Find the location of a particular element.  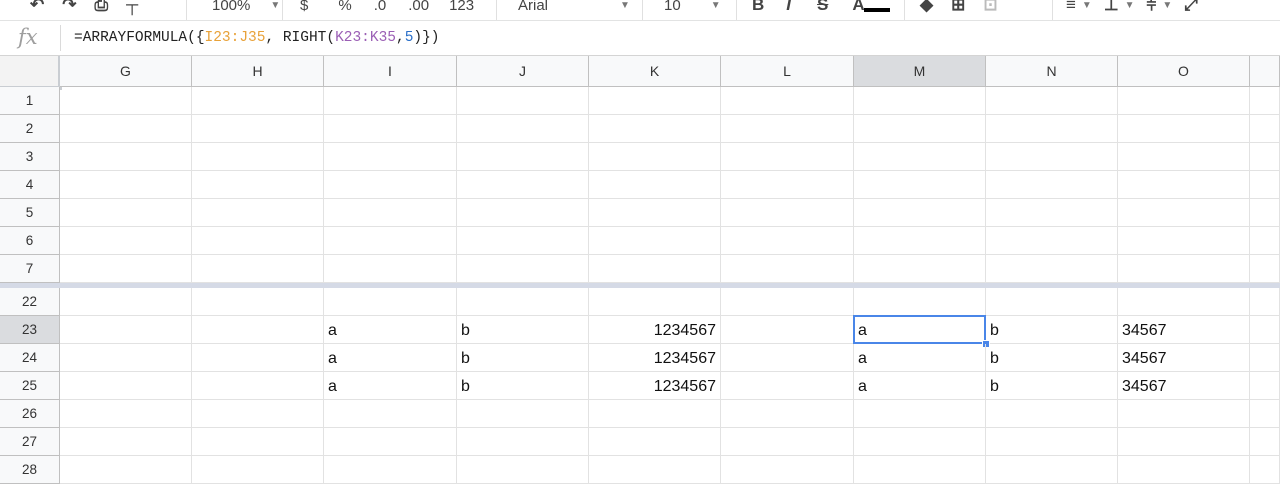

cell-g6 is located at coordinates (126, 241).